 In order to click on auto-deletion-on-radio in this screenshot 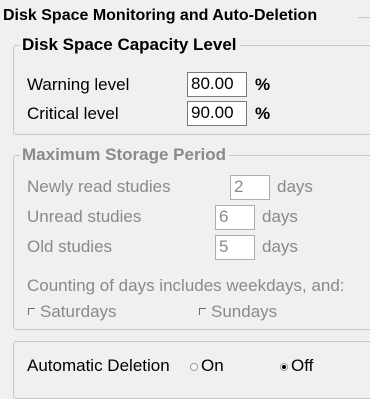, I will do `click(194, 367)`.